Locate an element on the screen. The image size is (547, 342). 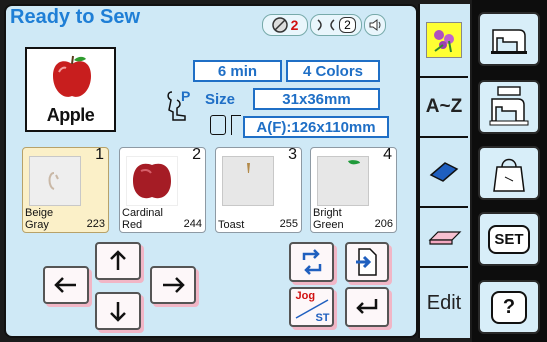
size-label: Size is located at coordinates (220, 99).